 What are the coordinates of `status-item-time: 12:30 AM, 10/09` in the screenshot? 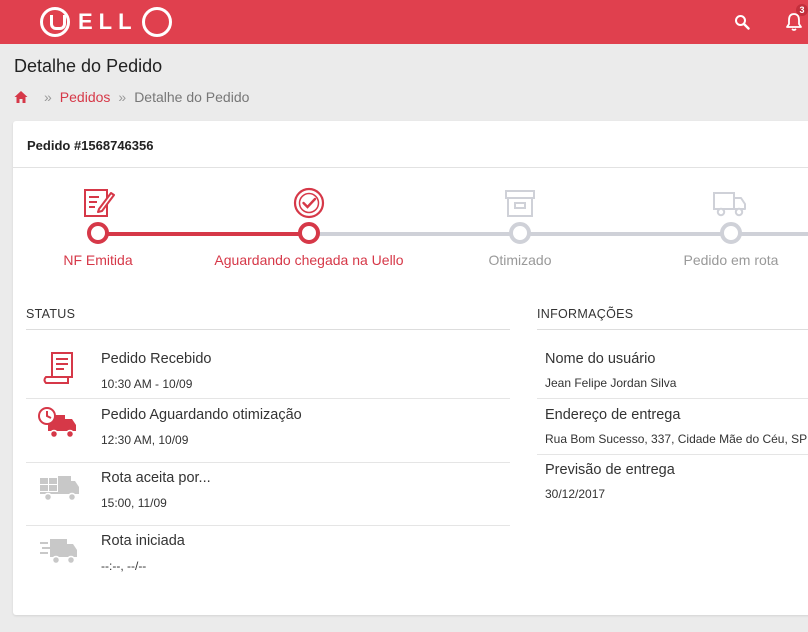 It's located at (145, 440).